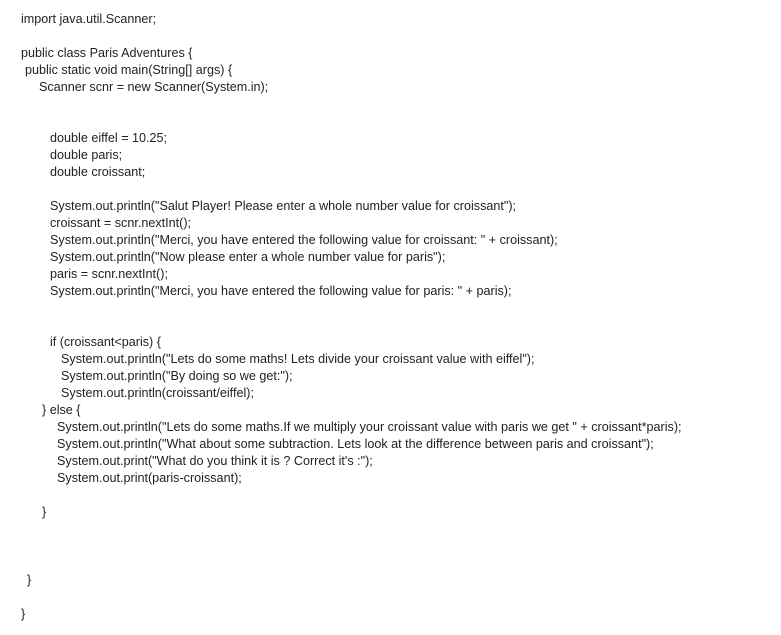 The image size is (781, 635). What do you see at coordinates (157, 393) in the screenshot?
I see `code-line-if-print-3: System.out.println(croissant/eiffel);` at bounding box center [157, 393].